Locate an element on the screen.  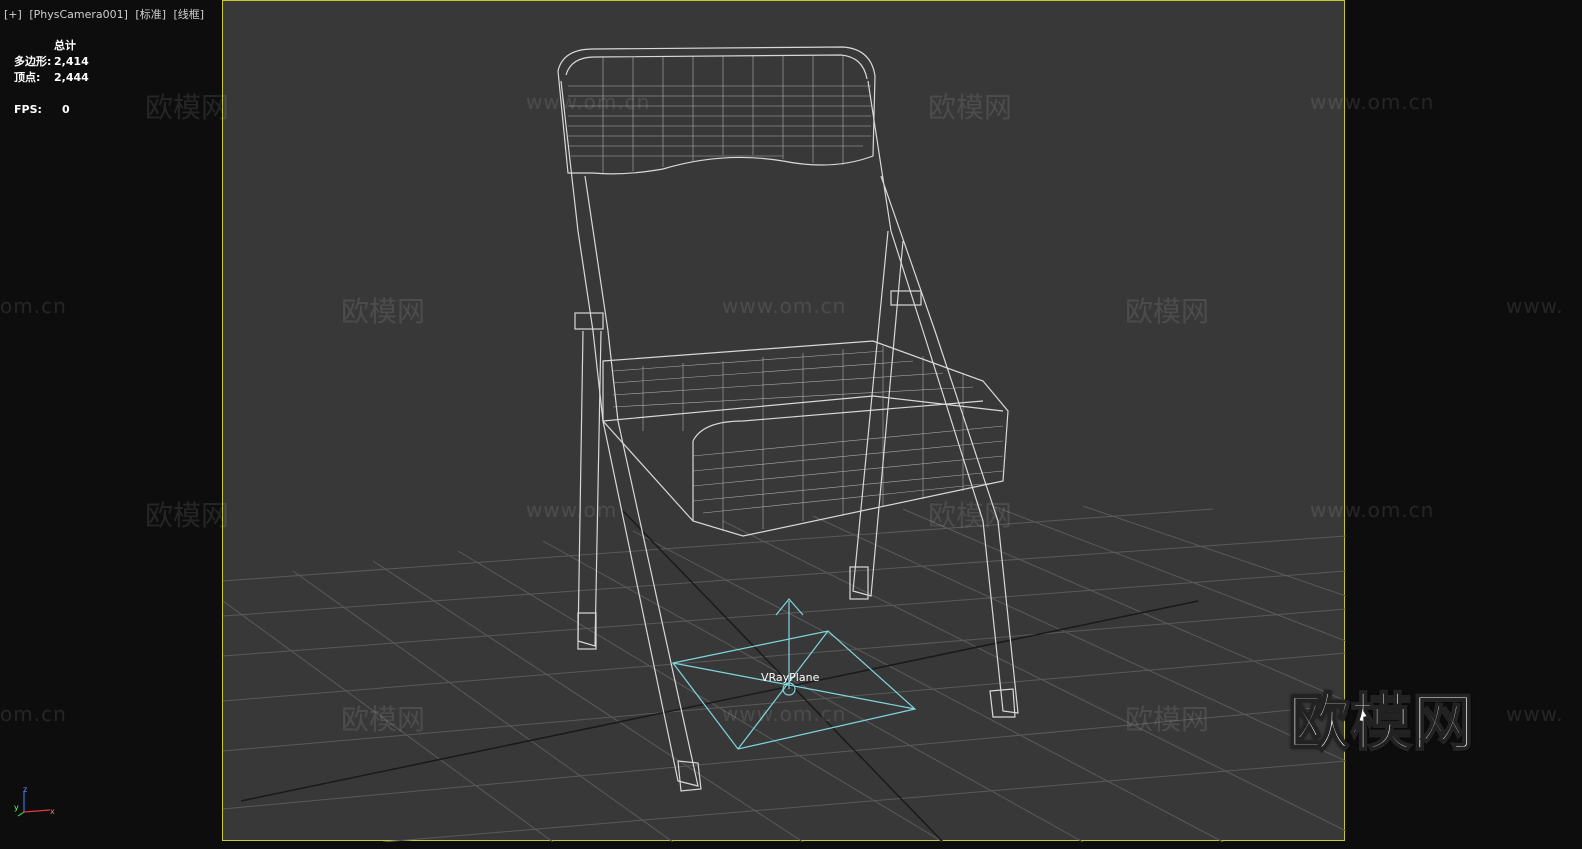
svg-text: y is located at coordinates (16, 807).